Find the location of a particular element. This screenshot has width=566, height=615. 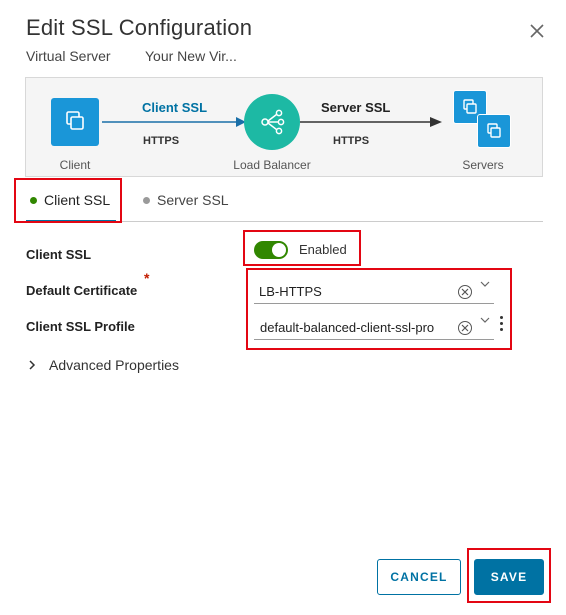

client-ssl-toggle-label: Enabled is located at coordinates (323, 249).